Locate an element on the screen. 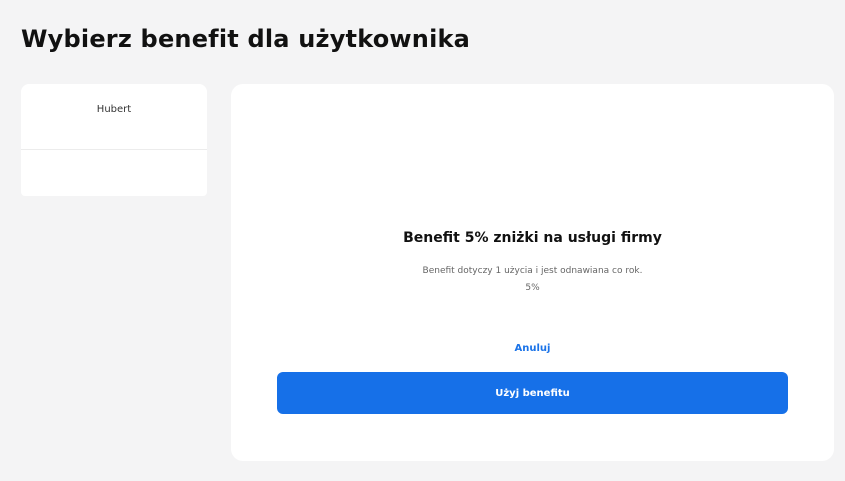 This screenshot has height=481, width=845. cancel-link: Anuluj is located at coordinates (532, 348).